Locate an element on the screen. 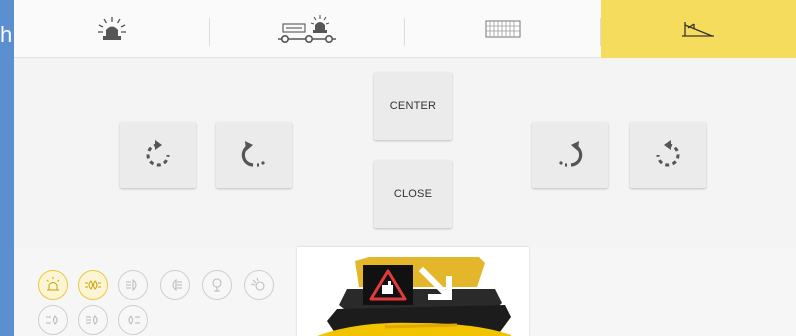 This screenshot has width=796, height=336. rotate-dotted-cw-button is located at coordinates (158, 155).